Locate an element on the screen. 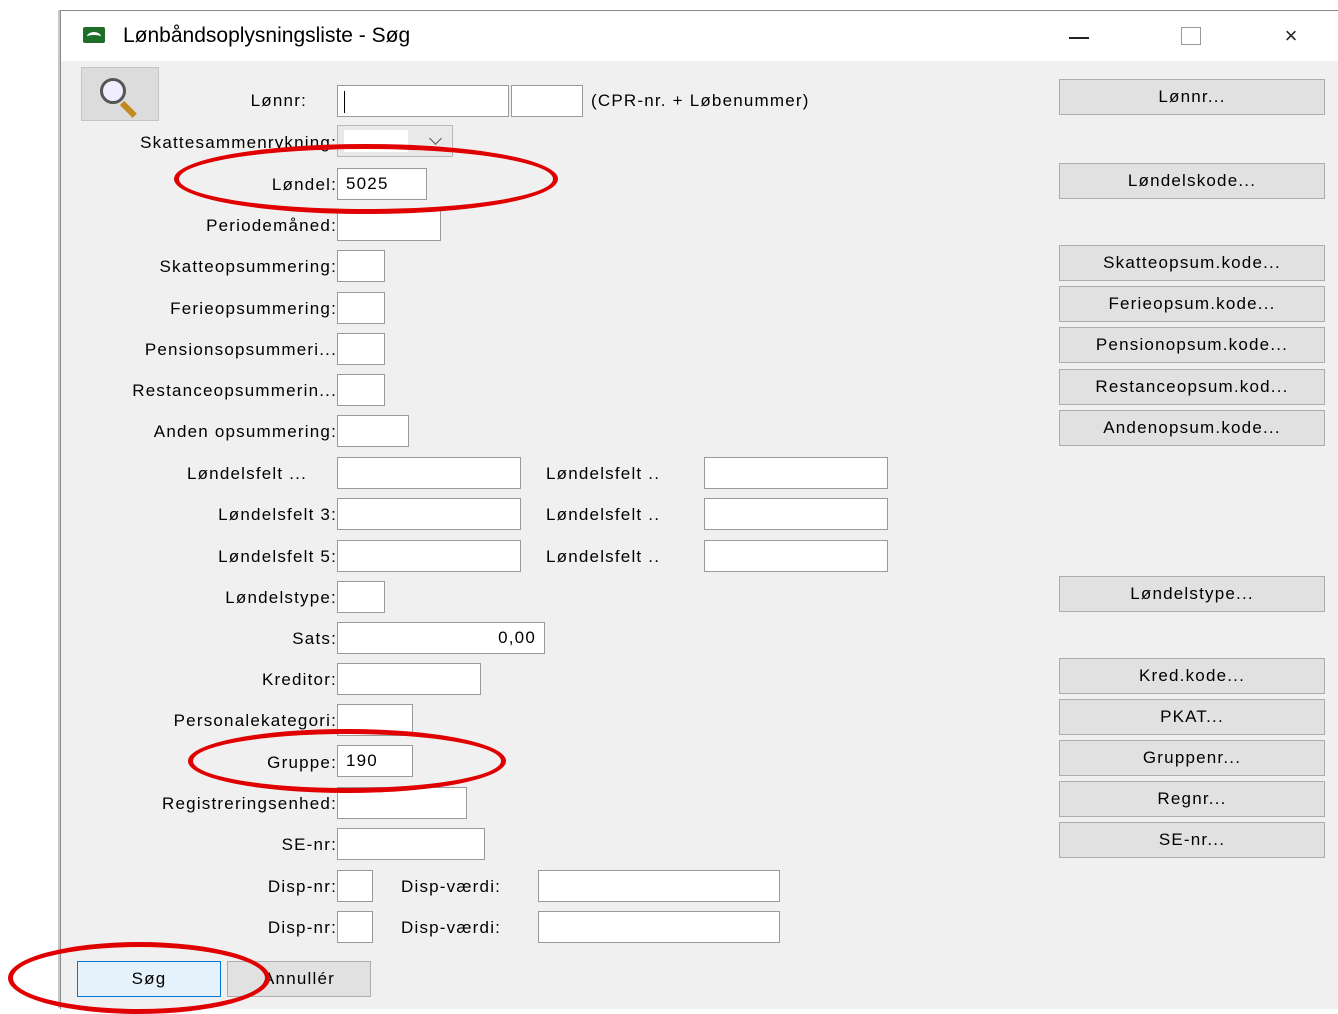 This screenshot has height=1014, width=1338. periodemaned-label: Periodemåned: is located at coordinates (271, 225).